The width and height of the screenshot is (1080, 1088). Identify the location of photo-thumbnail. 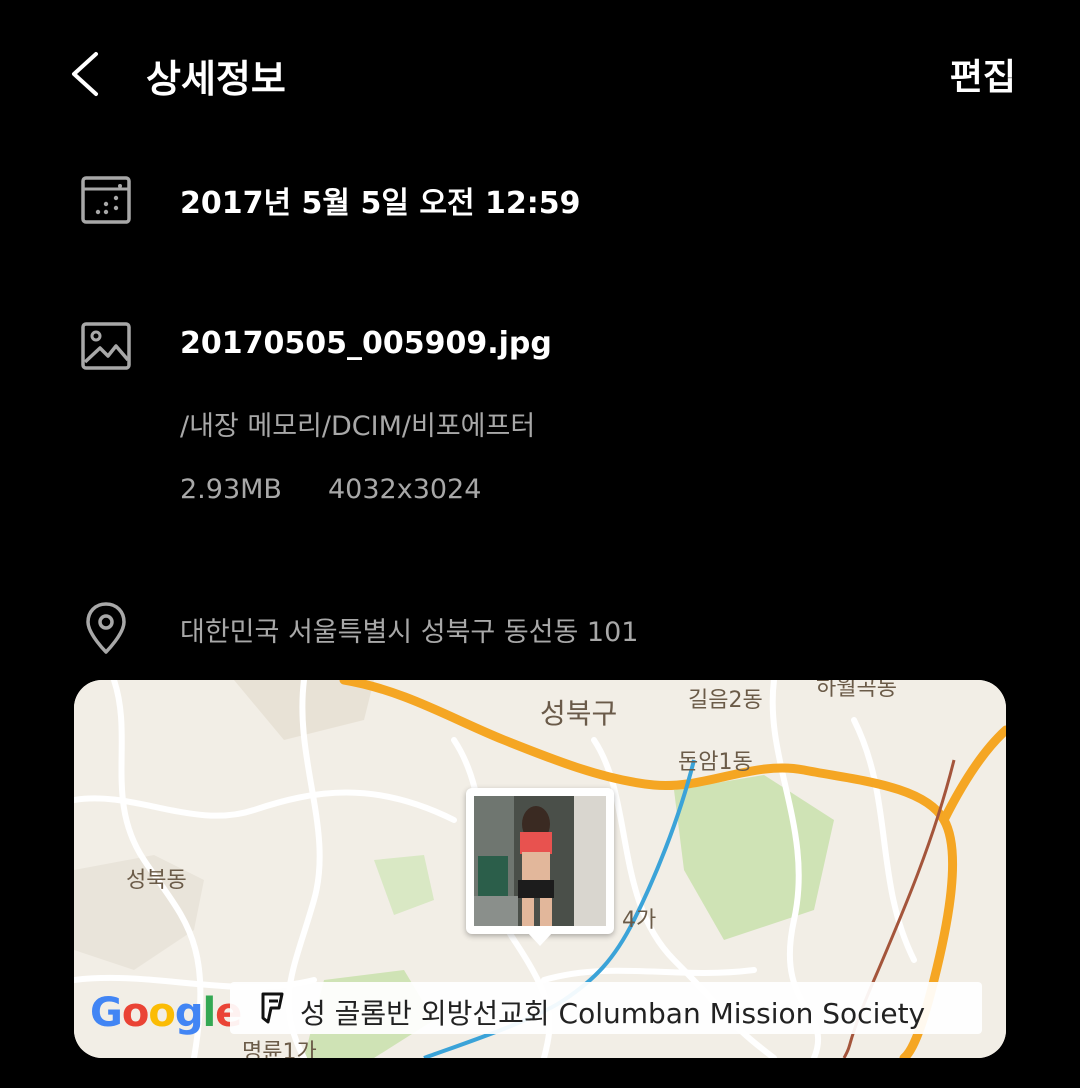
(540, 861).